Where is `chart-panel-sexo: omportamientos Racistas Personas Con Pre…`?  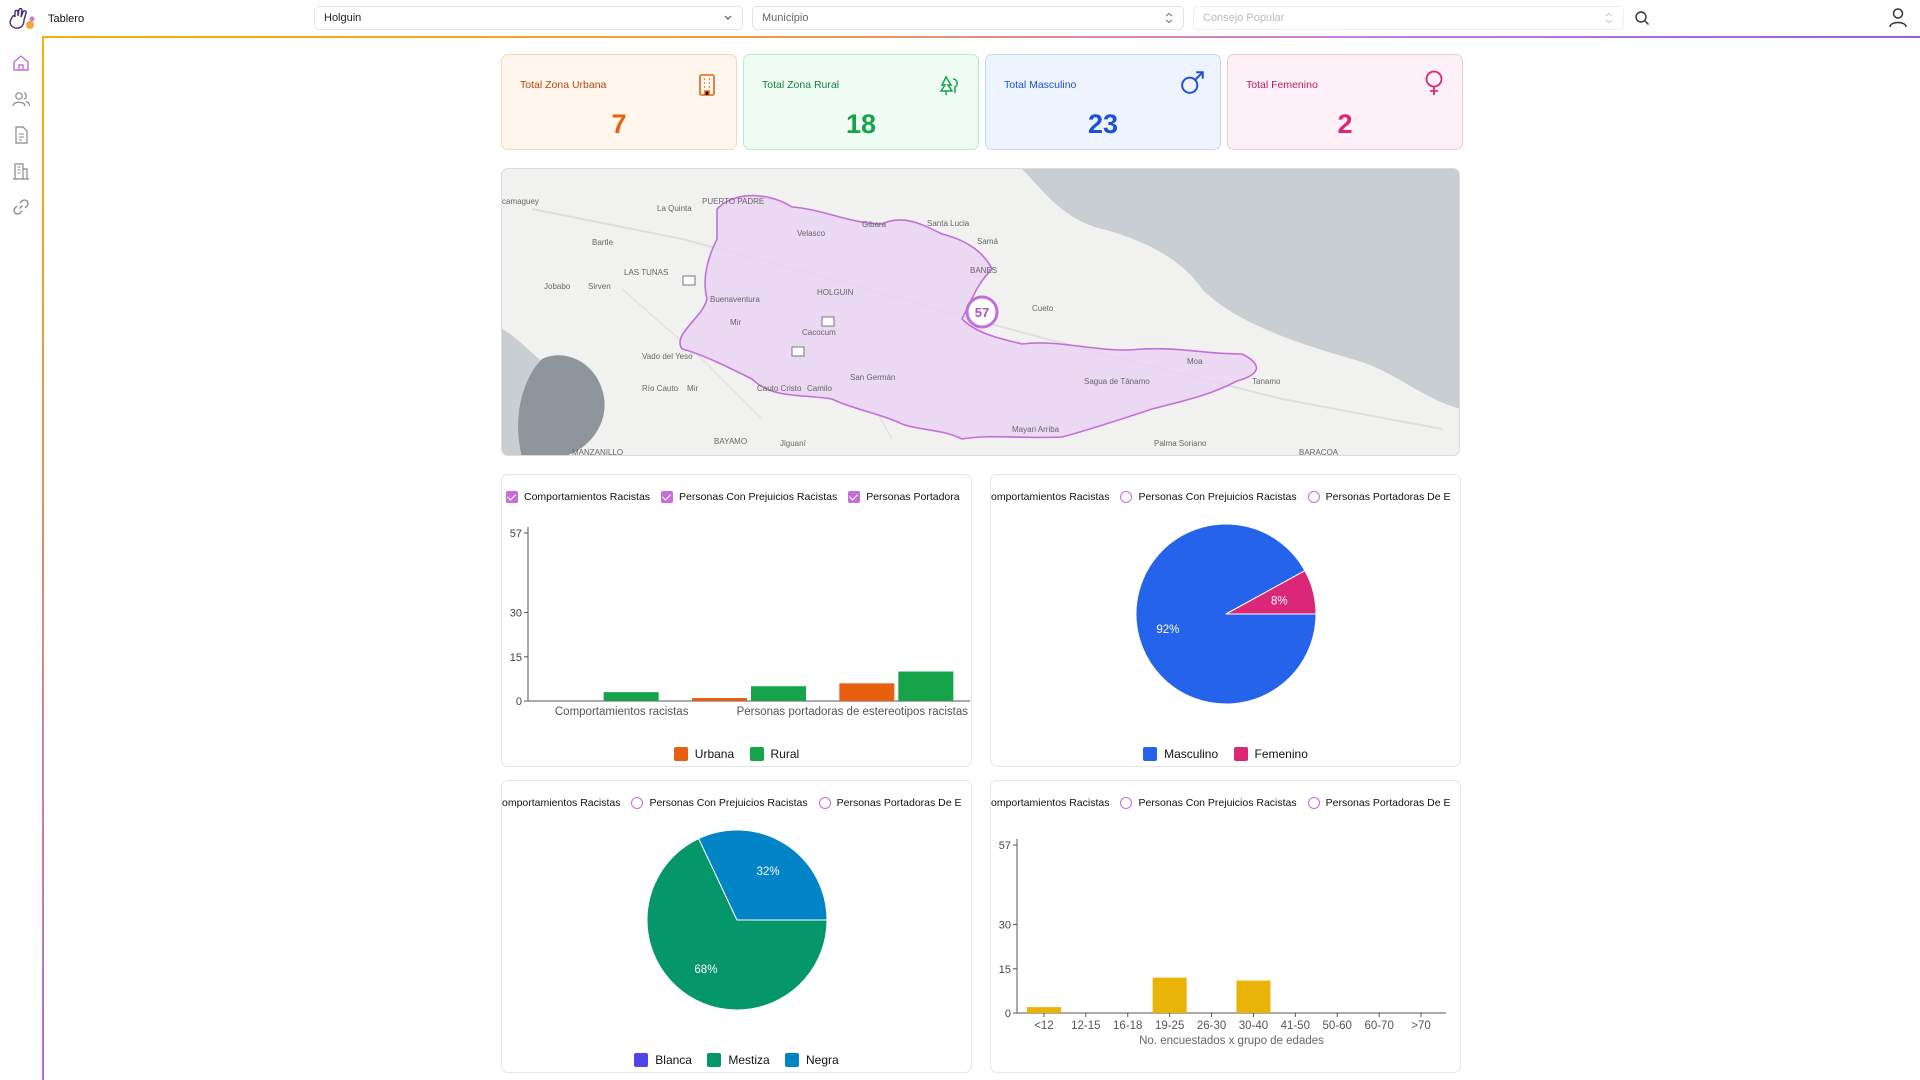
chart-panel-sexo: omportamientos Racistas Personas Con Pre… is located at coordinates (1225, 620).